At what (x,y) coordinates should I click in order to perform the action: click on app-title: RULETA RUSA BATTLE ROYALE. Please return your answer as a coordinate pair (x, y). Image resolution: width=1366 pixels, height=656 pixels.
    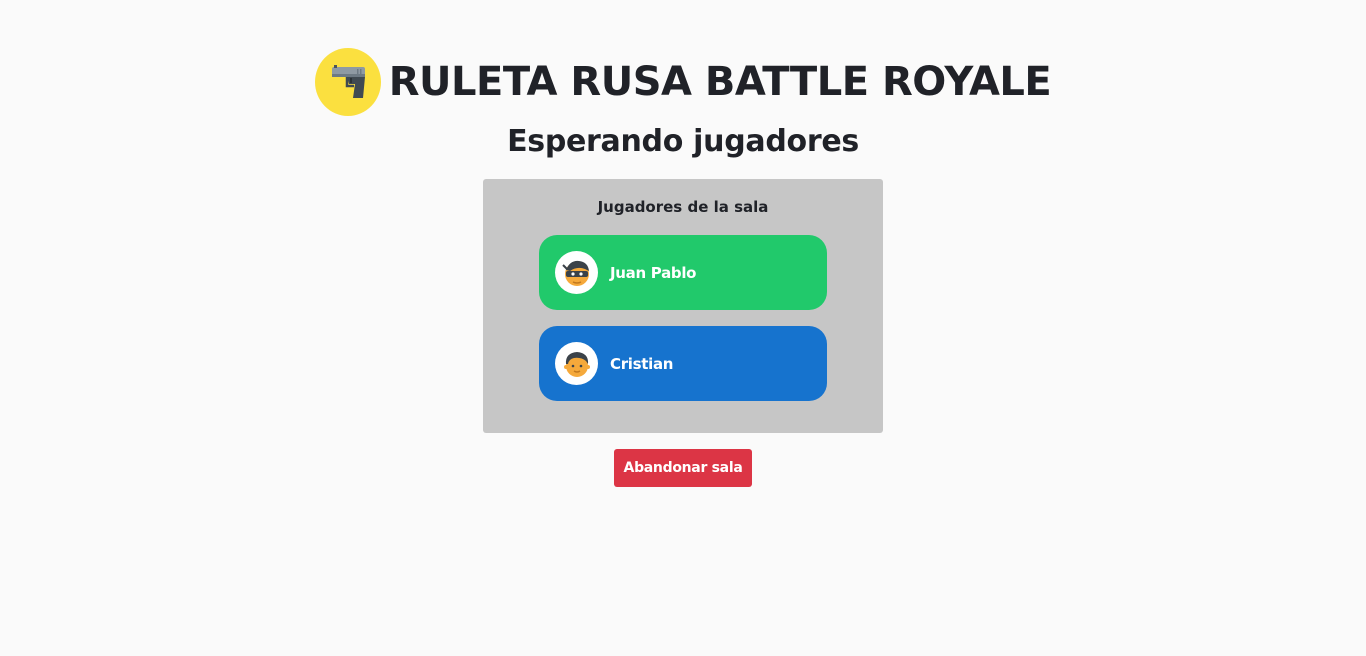
    Looking at the image, I should click on (720, 82).